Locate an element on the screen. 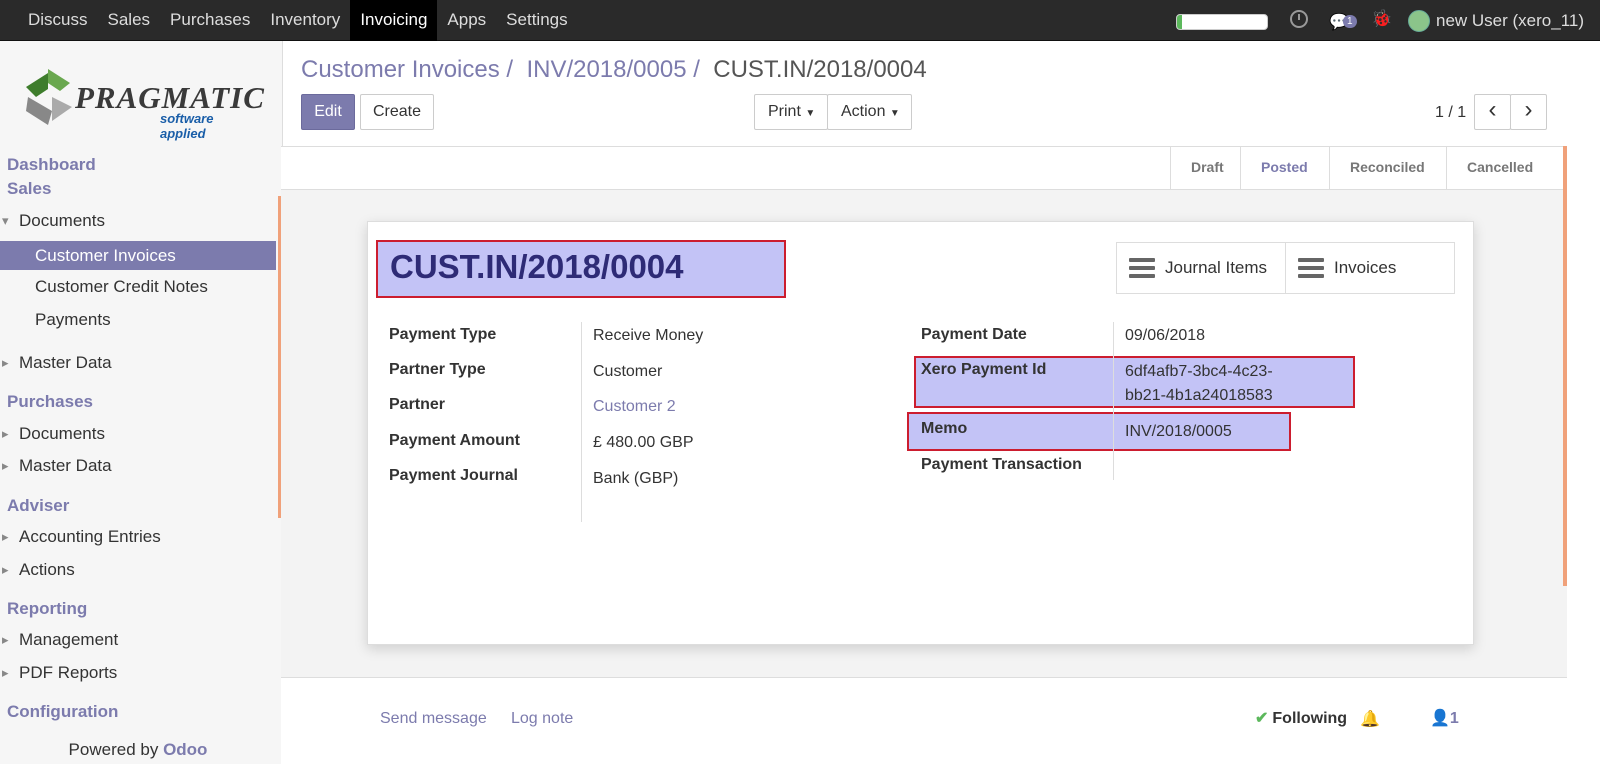  menu-invoicing: Invoicing is located at coordinates (394, 20).